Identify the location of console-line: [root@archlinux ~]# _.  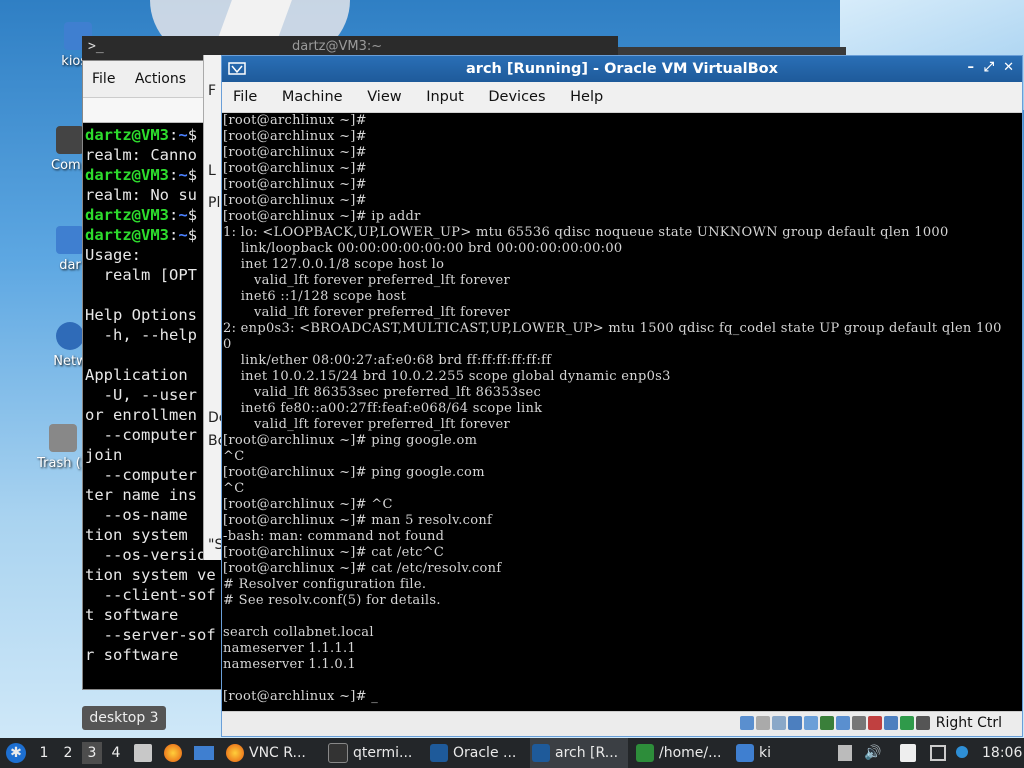
(301, 696).